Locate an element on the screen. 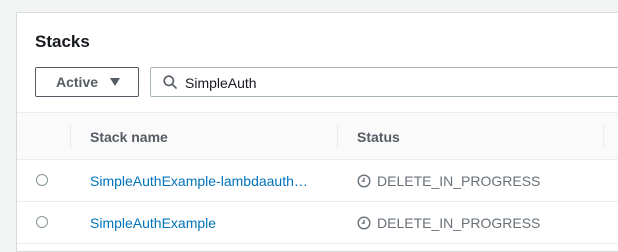 The height and width of the screenshot is (252, 618). panel-title: Stacks is located at coordinates (62, 41).